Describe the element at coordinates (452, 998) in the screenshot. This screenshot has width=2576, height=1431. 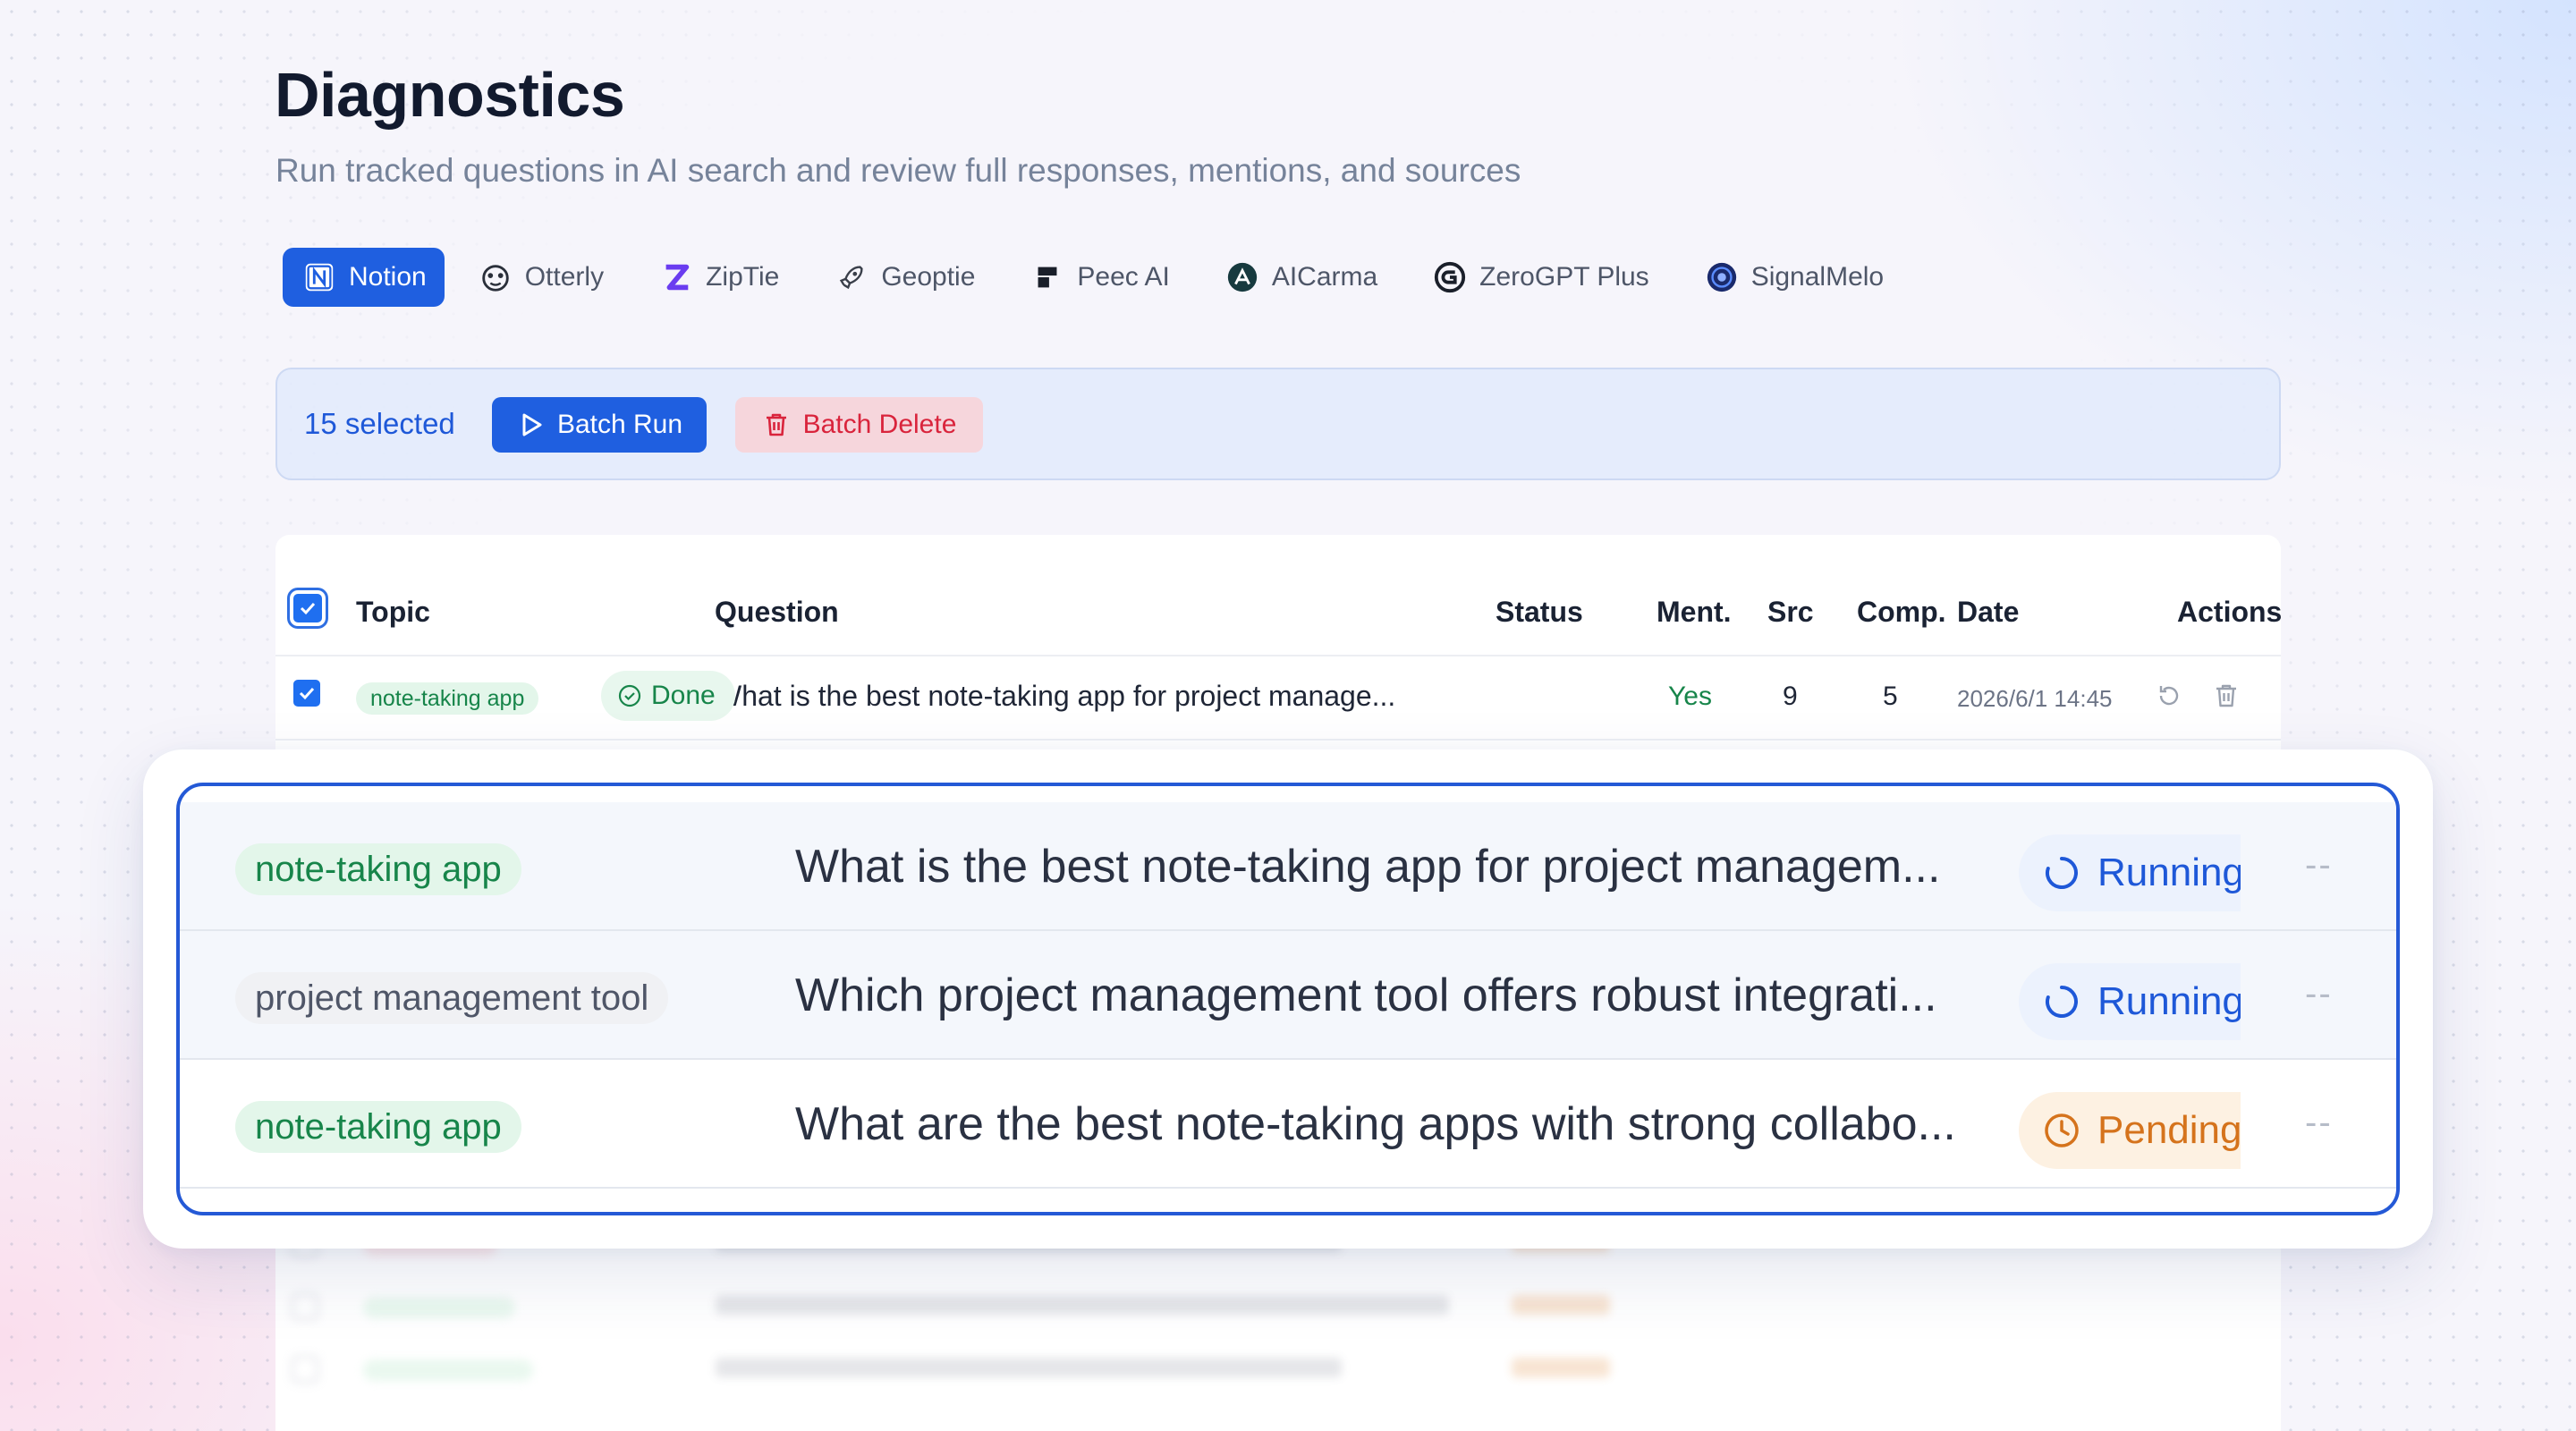
I see `topic-chip: project management tool` at that location.